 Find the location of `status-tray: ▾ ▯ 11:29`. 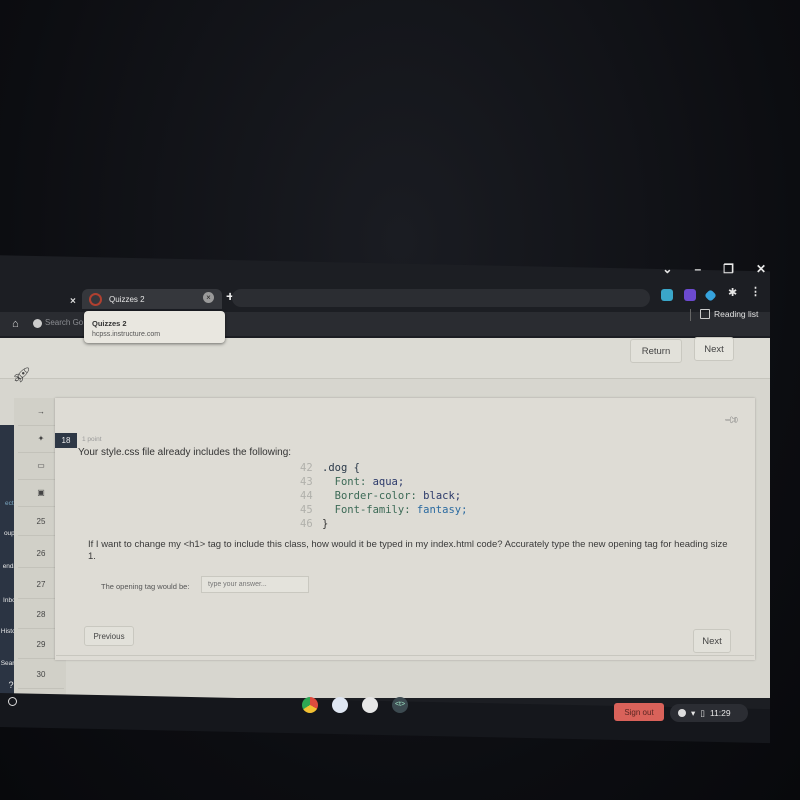

status-tray: ▾ ▯ 11:29 is located at coordinates (709, 713).